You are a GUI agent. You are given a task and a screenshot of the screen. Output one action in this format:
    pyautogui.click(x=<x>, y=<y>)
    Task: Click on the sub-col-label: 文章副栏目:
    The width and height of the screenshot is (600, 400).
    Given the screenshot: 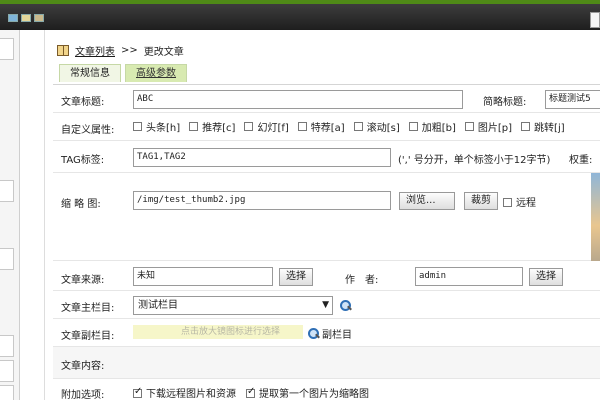 What is the action you would take?
    pyautogui.click(x=88, y=336)
    